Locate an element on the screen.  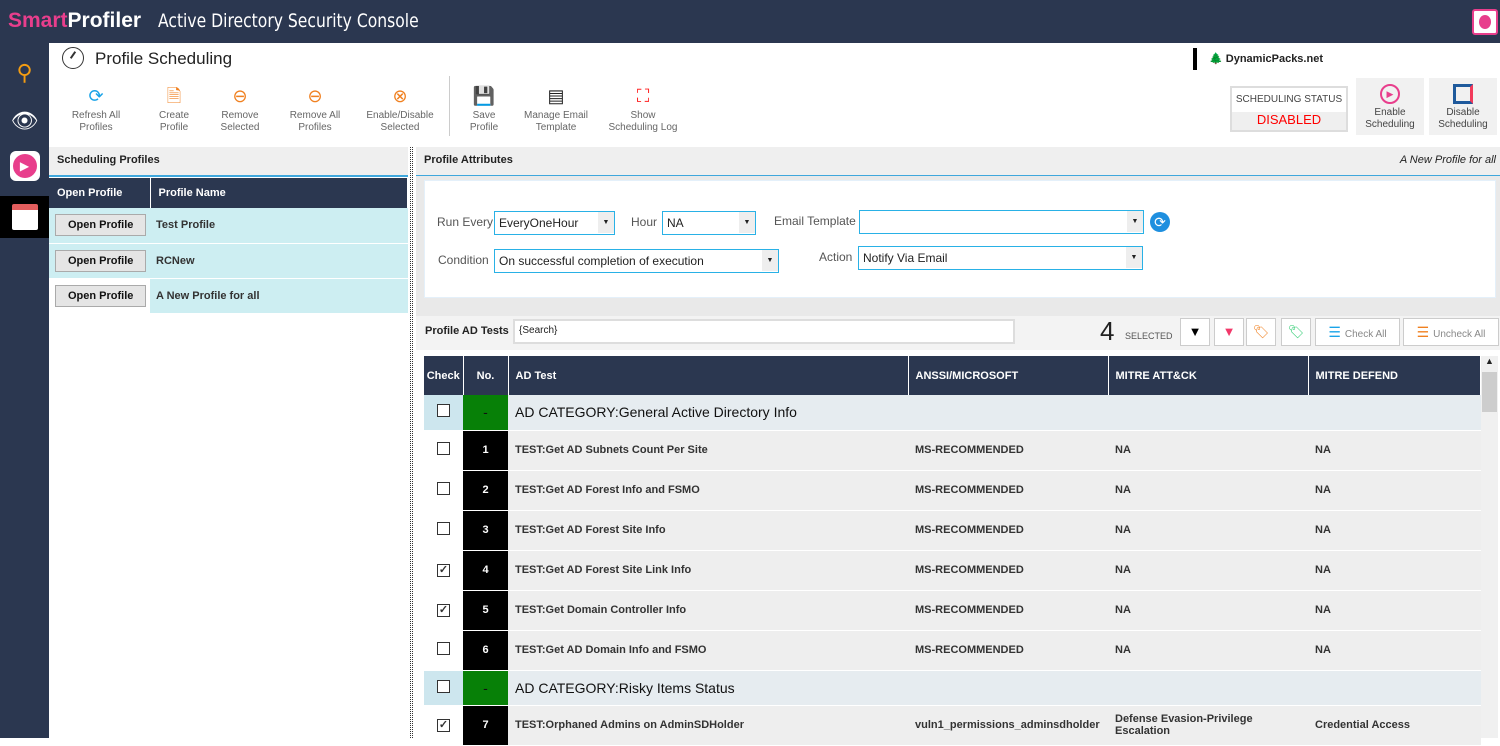
scroll-up-icon: ▲ is located at coordinates (1489, 361).